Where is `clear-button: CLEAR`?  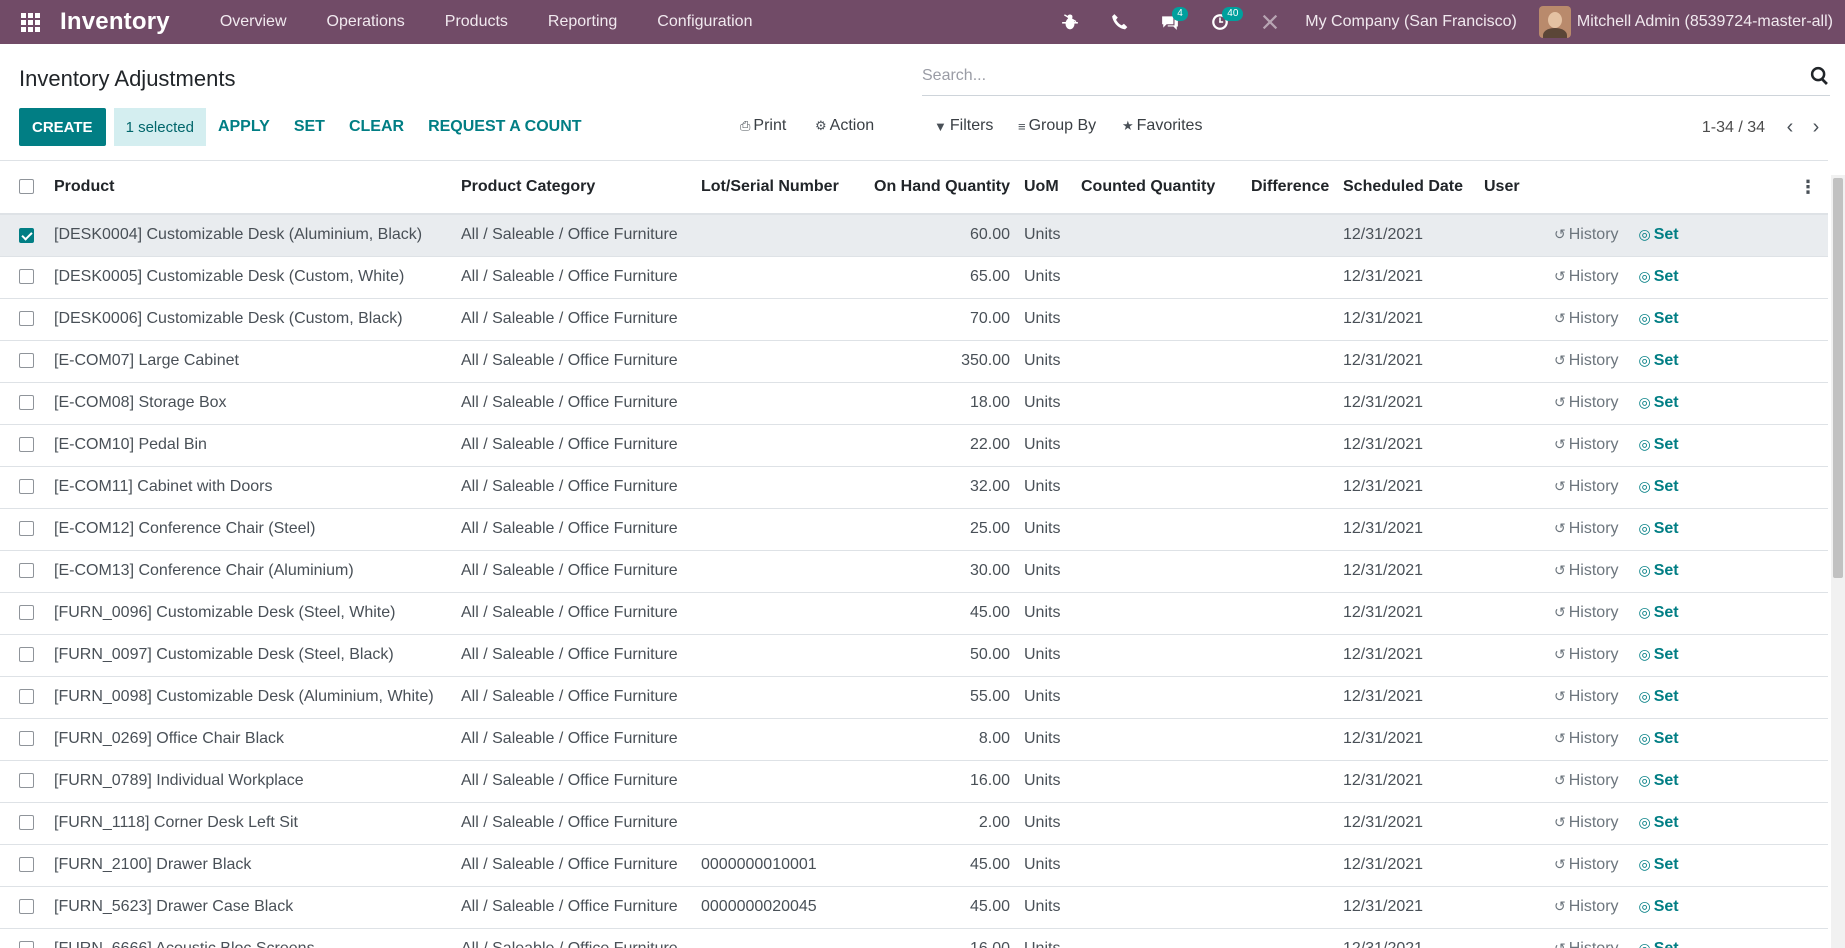
clear-button: CLEAR is located at coordinates (376, 127).